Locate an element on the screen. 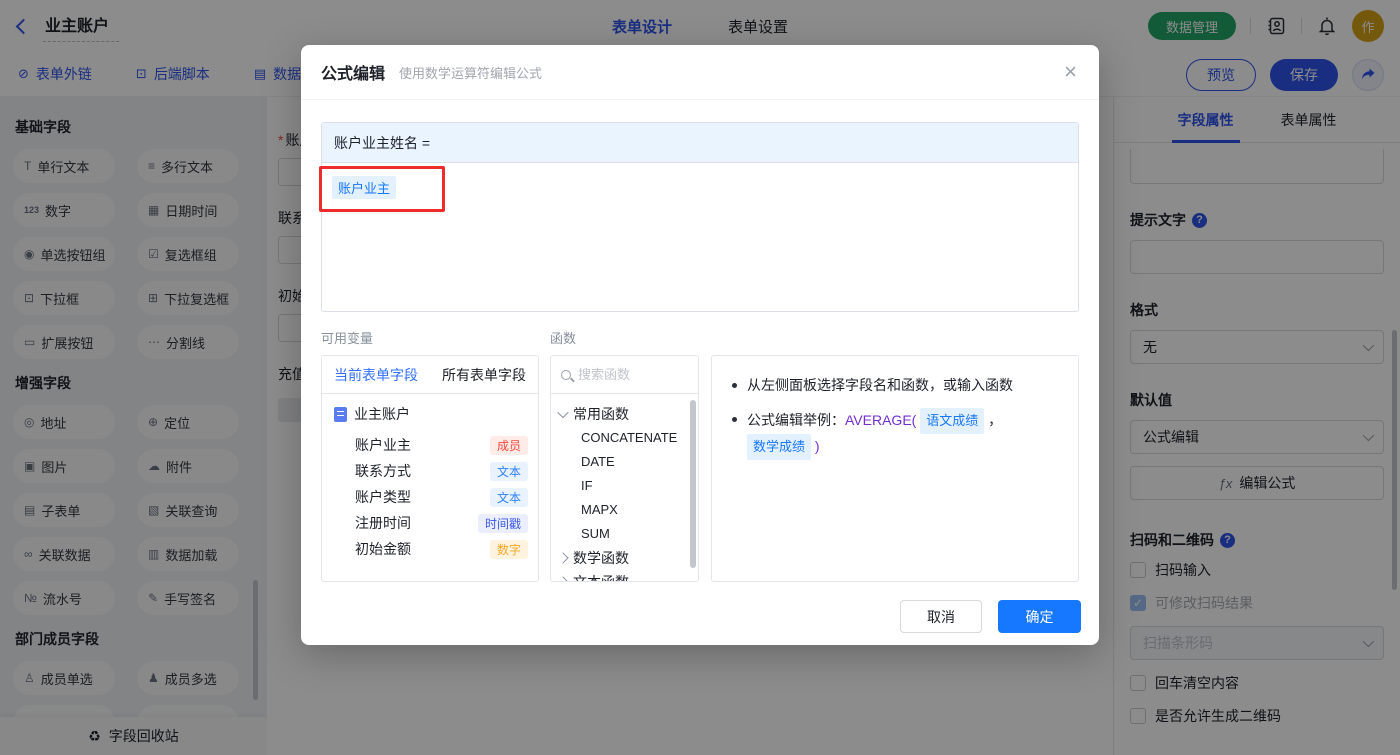 This screenshot has width=1400, height=755. variable-row-contact: 联系方式 文本 is located at coordinates (431, 471).